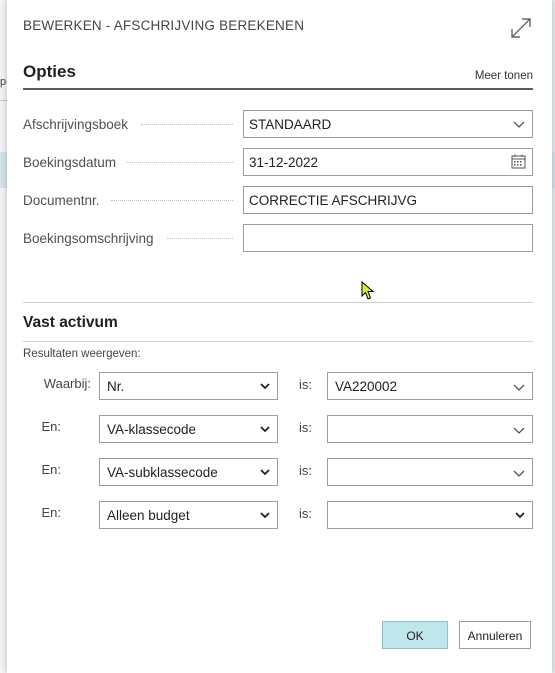 This screenshot has height=673, width=555. Describe the element at coordinates (278, 76) in the screenshot. I see `options-section-header: Opties Meer tonen` at that location.